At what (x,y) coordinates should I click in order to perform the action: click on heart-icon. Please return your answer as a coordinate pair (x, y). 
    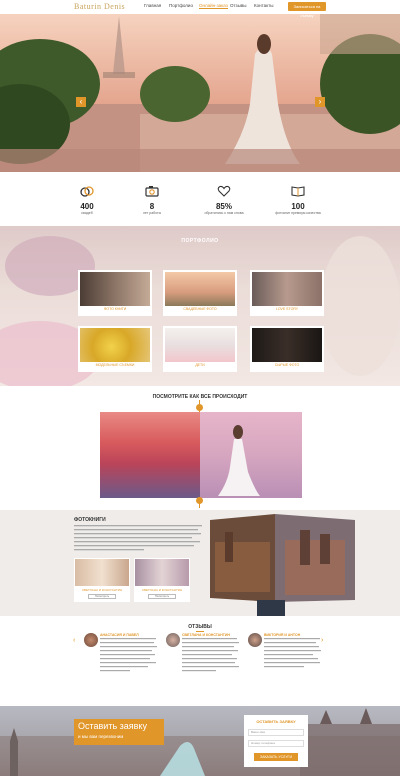
    Looking at the image, I should click on (224, 191).